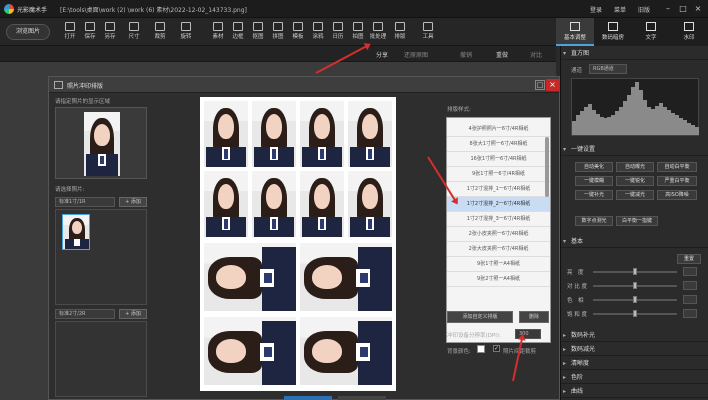 The height and width of the screenshot is (400, 708). Describe the element at coordinates (498, 219) in the screenshot. I see `layout-item: 1寸2寸混排_3一6寸/4R相纸` at that location.